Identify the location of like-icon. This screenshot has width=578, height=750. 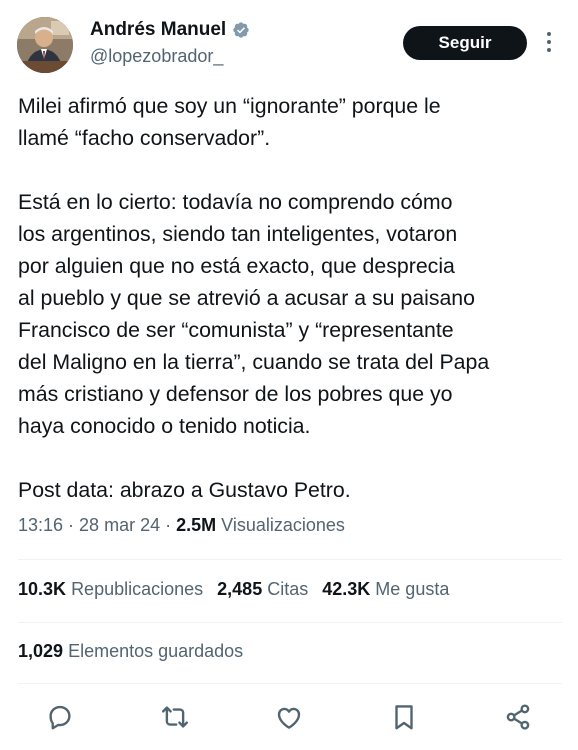
(289, 717).